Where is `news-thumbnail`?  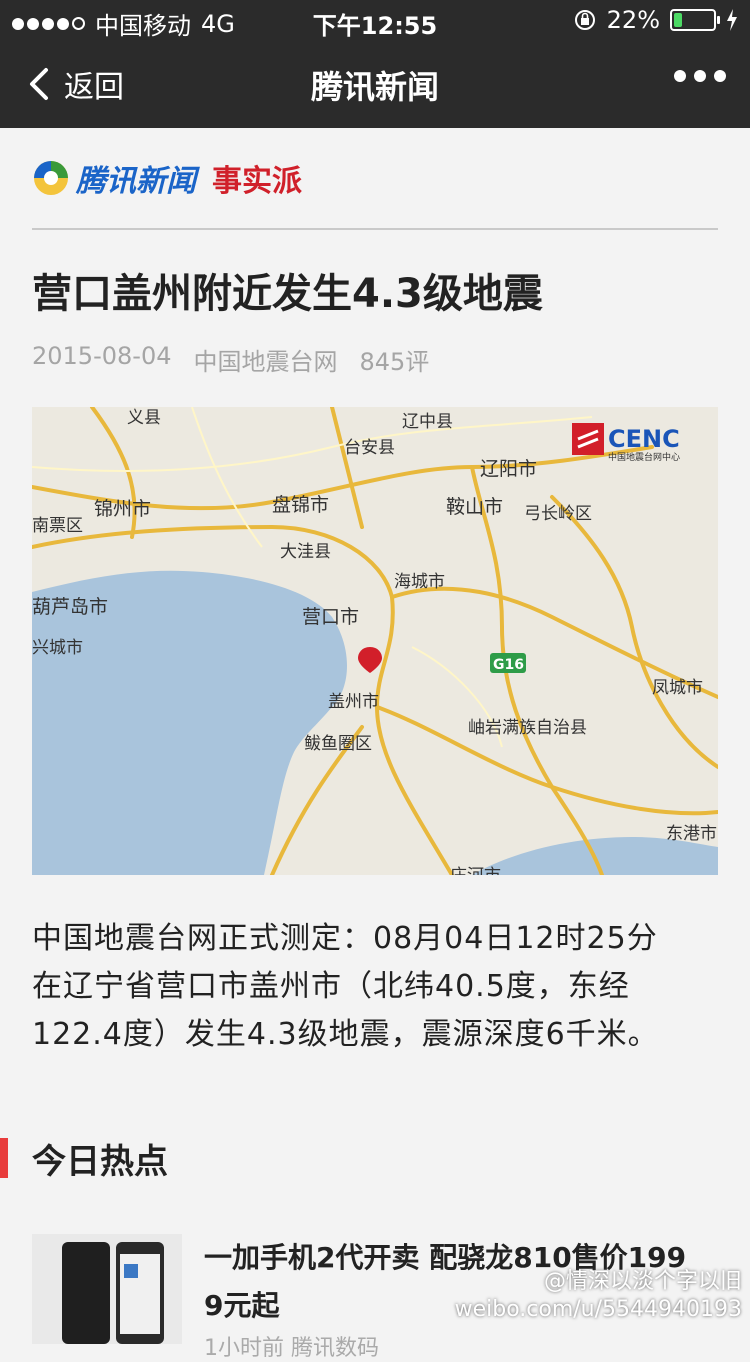
news-thumbnail is located at coordinates (107, 1289).